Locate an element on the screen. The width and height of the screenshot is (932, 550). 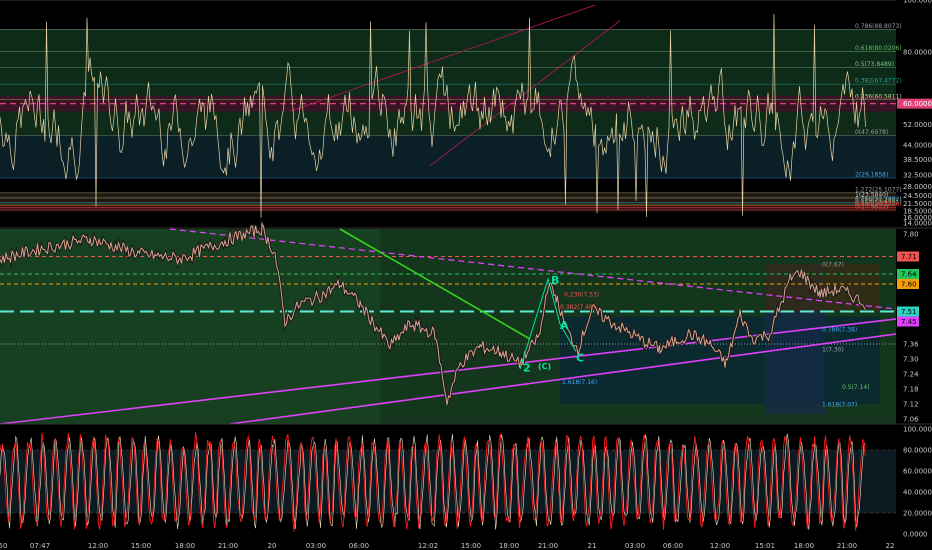
fib-level-label: 0.618(80.0206) is located at coordinates (878, 48).